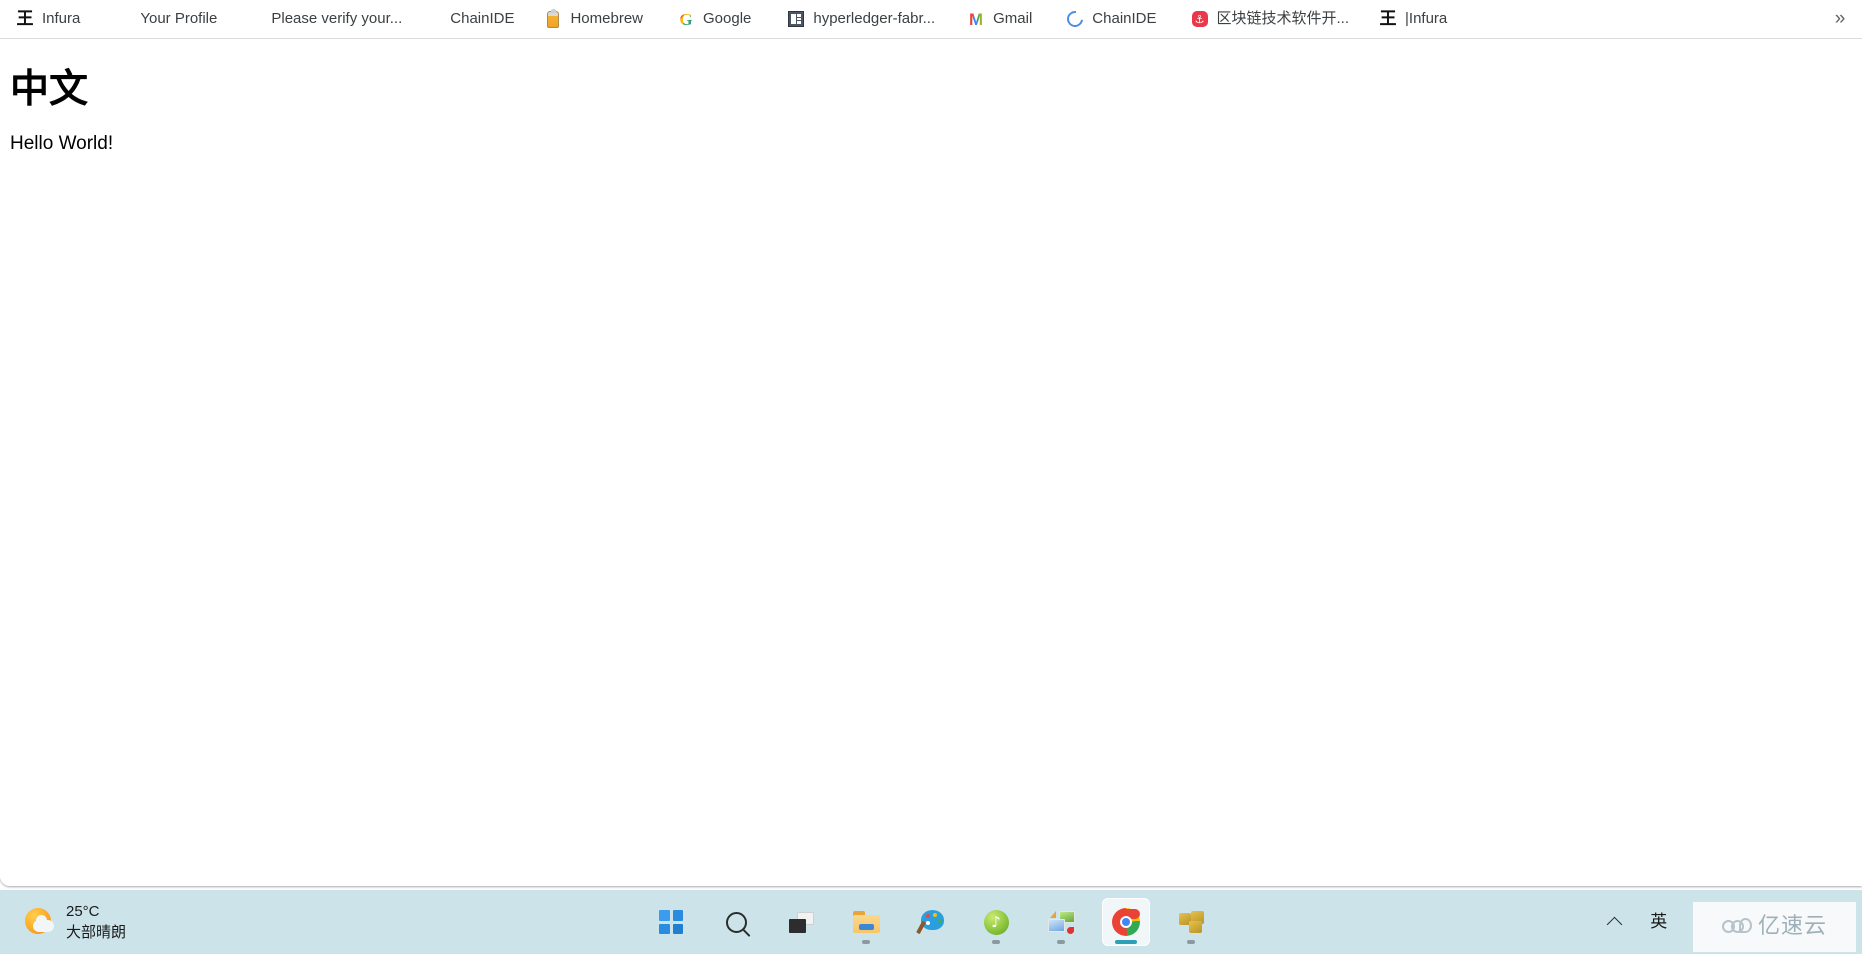 The image size is (1862, 954). Describe the element at coordinates (1075, 19) in the screenshot. I see `chainide-icon` at that location.